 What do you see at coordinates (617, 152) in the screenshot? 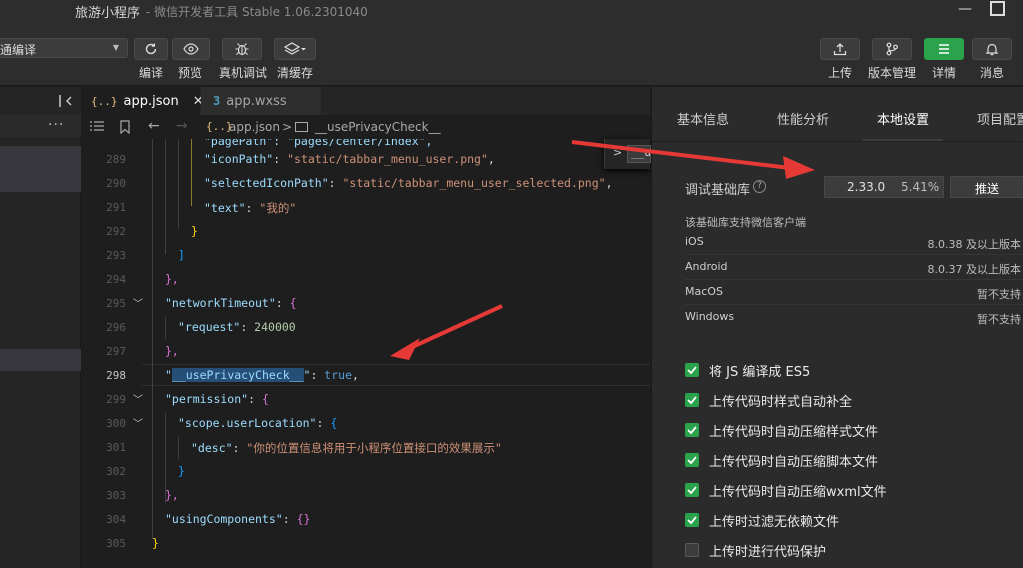
I see `chevron-right-icon: >` at bounding box center [617, 152].